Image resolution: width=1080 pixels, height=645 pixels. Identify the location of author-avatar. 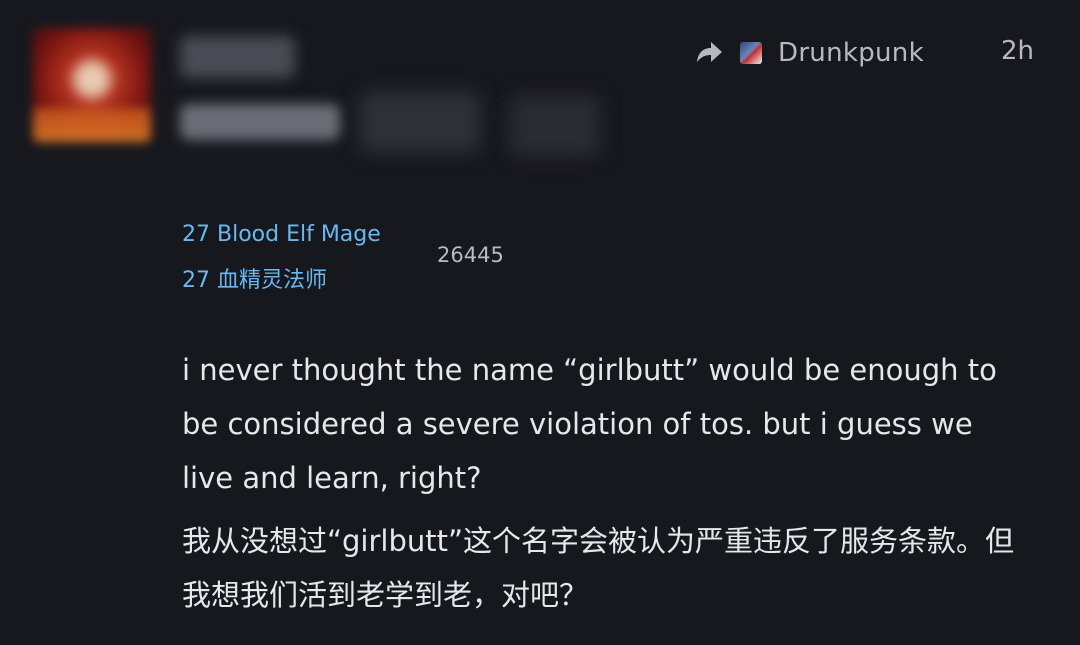
(92, 85).